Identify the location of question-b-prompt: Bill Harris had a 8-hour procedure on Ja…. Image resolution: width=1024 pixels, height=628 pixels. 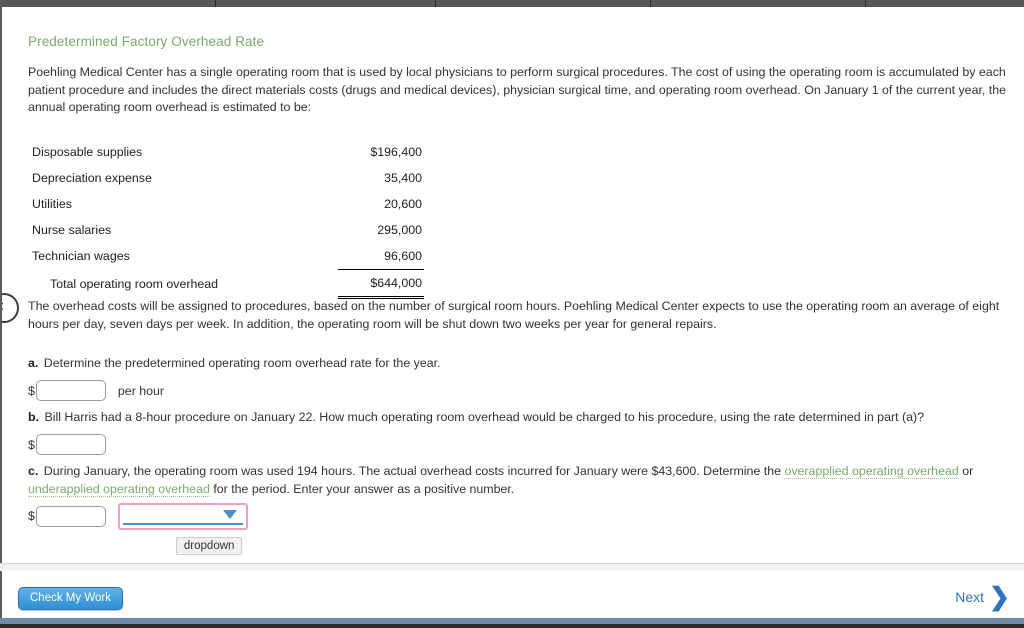
(484, 417).